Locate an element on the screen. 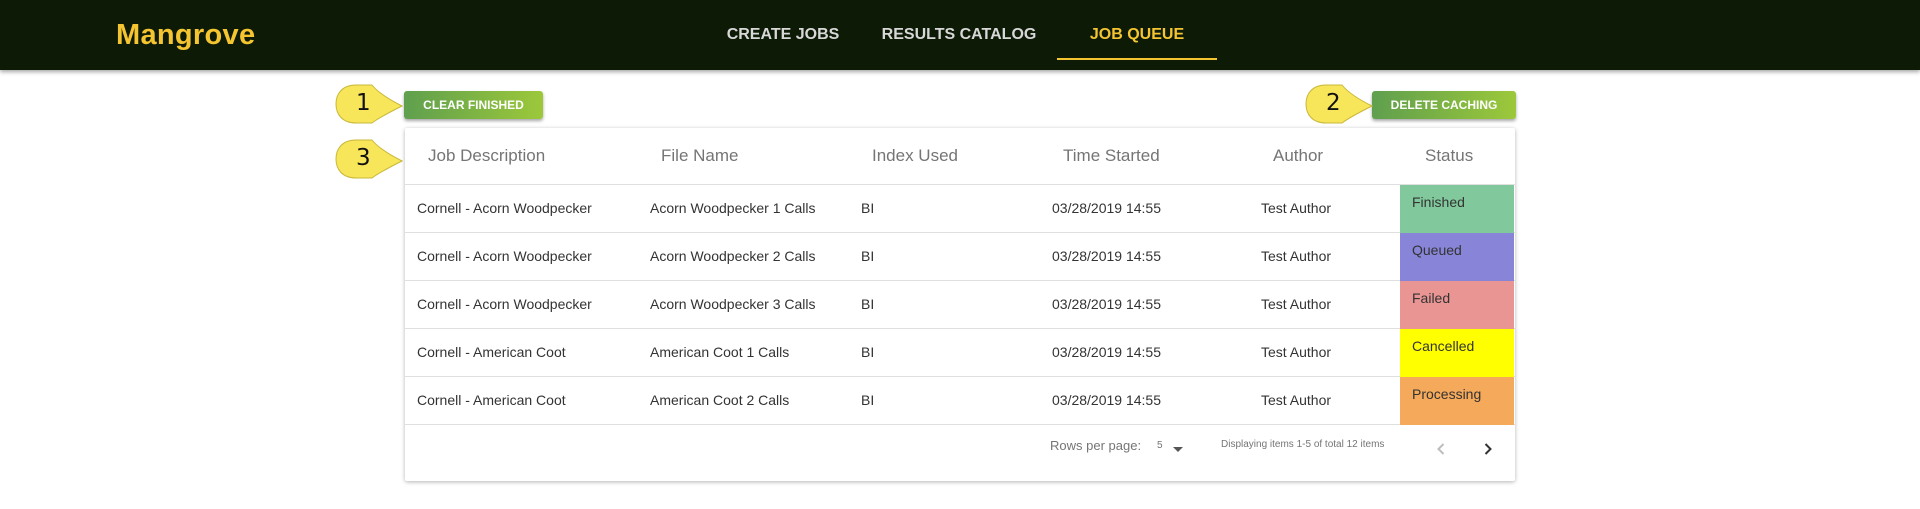 Image resolution: width=1920 pixels, height=509 pixels. previous-page-button is located at coordinates (1441, 449).